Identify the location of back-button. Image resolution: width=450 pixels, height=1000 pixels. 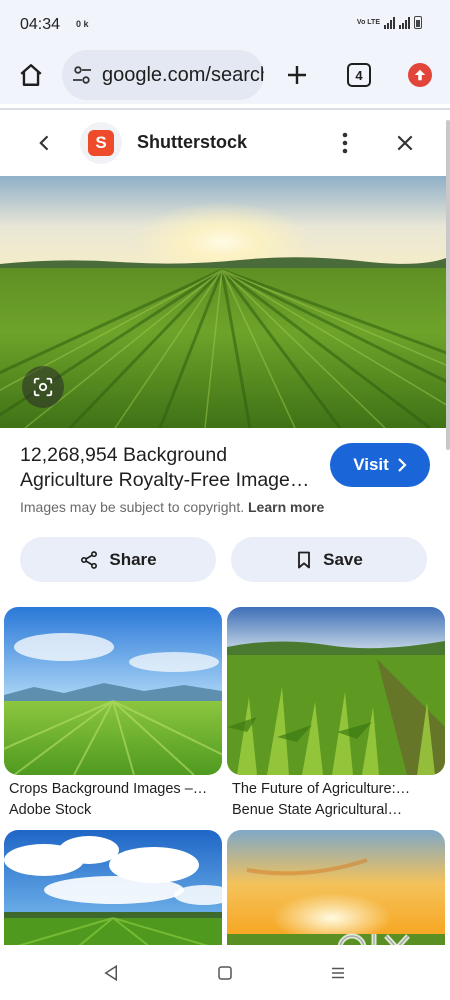
(45, 143).